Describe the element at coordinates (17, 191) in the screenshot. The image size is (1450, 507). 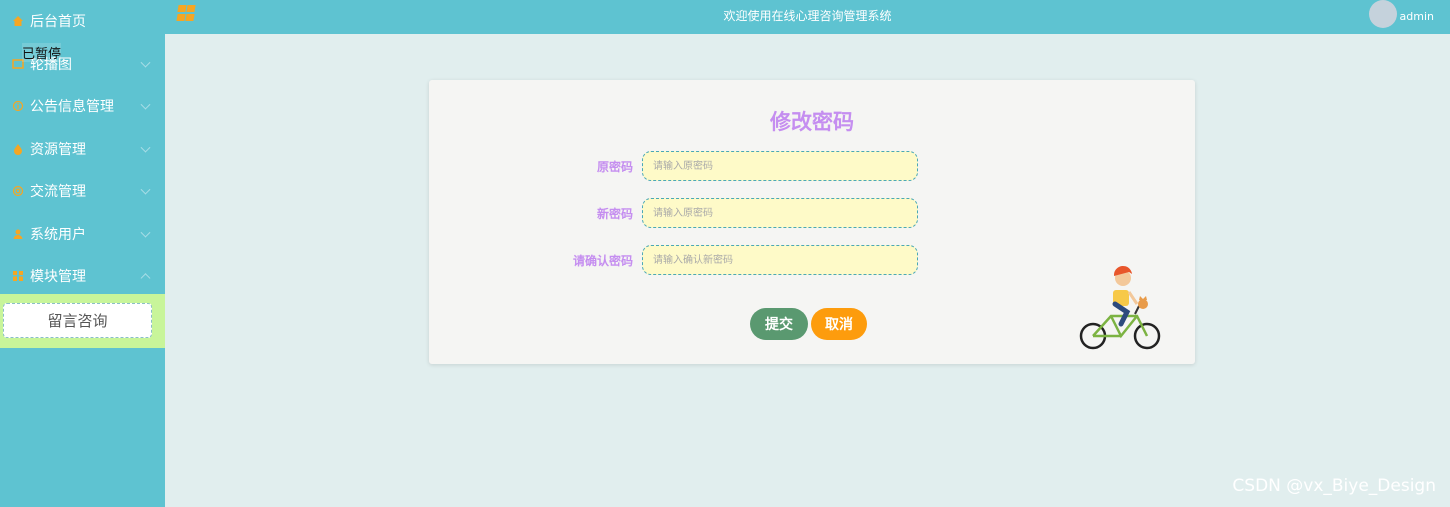
I see `settings-icon` at that location.